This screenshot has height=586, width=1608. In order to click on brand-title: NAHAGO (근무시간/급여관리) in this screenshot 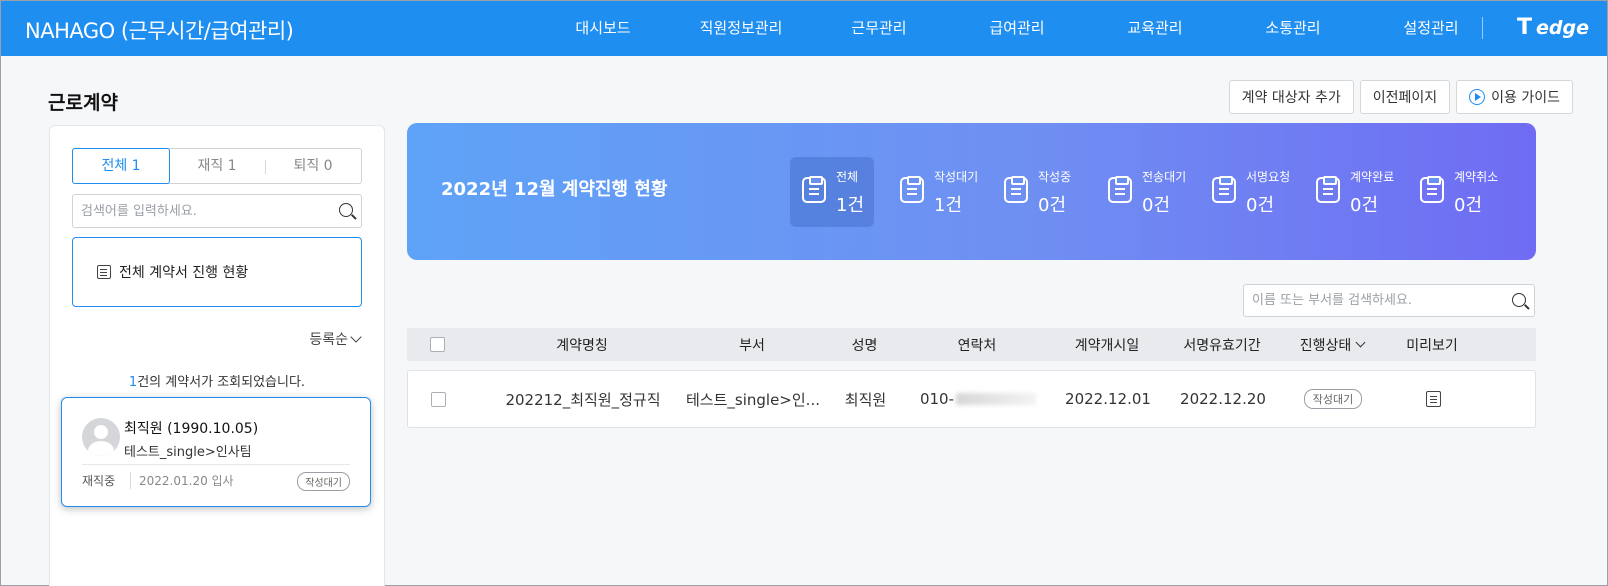, I will do `click(159, 30)`.